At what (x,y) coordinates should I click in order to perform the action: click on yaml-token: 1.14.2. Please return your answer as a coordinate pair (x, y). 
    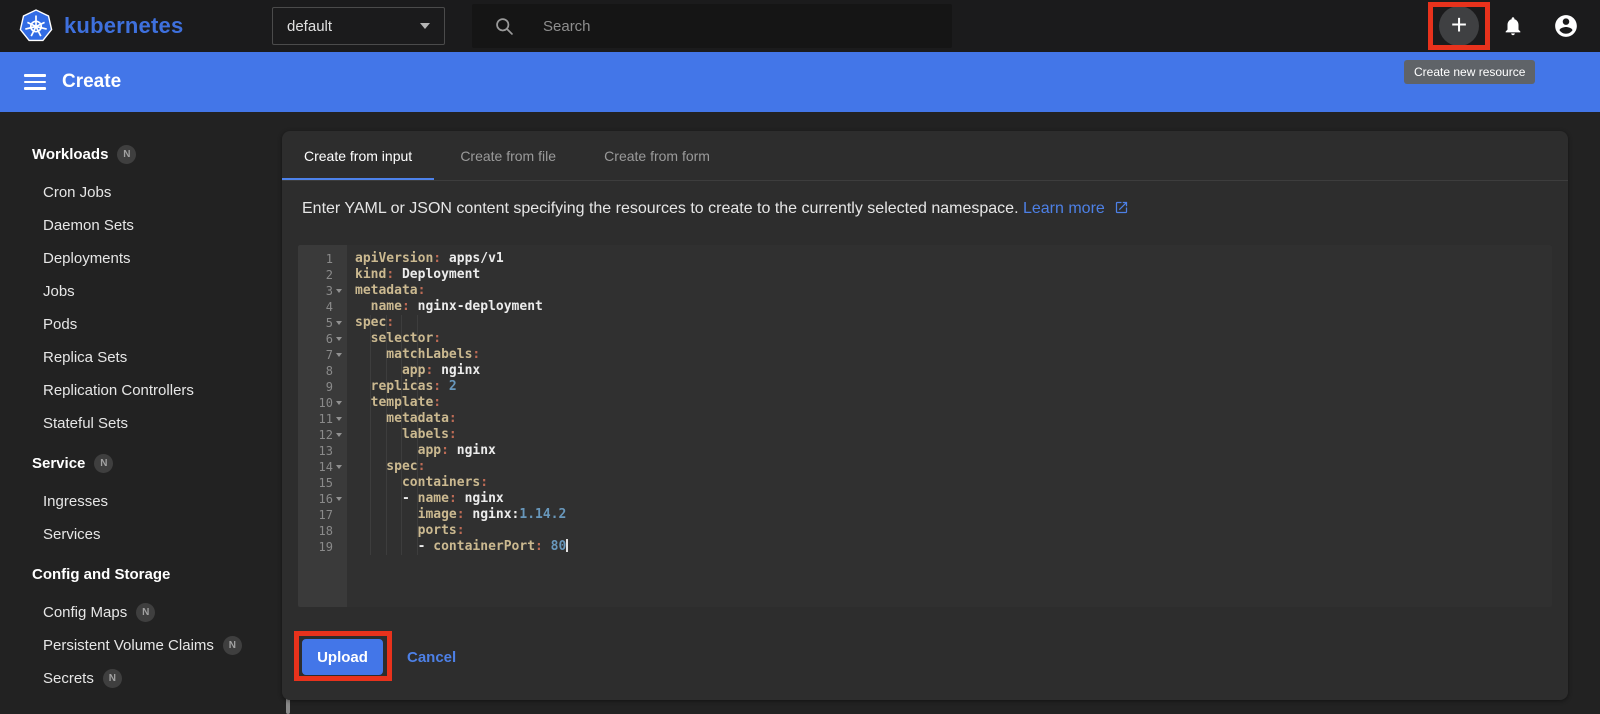
    Looking at the image, I should click on (543, 514).